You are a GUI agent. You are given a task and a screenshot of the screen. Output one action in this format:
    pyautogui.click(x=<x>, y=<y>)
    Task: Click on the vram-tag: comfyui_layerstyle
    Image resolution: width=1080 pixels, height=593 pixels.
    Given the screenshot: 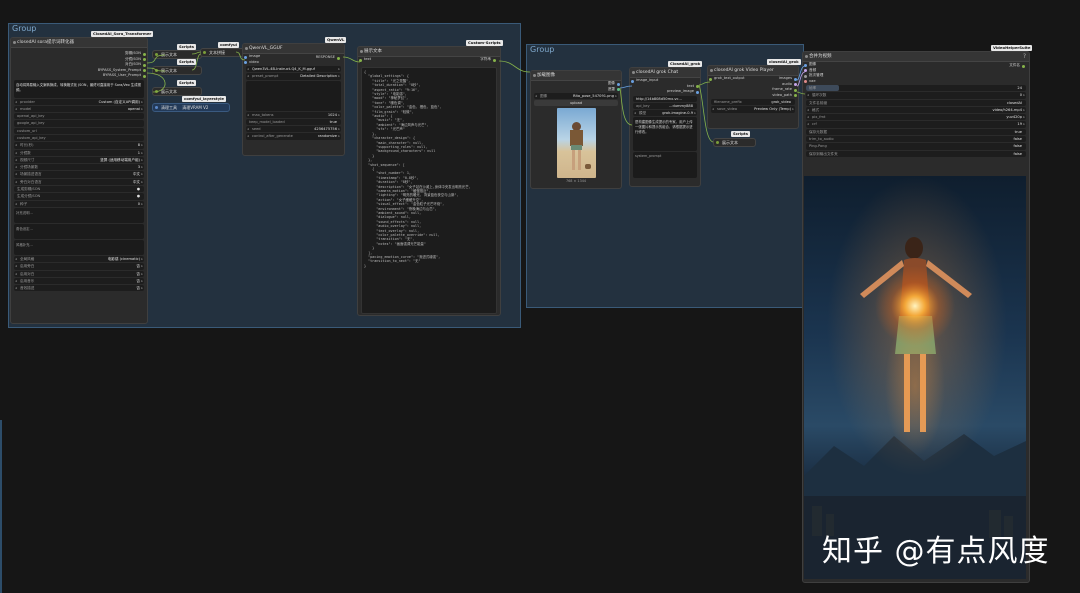 What is the action you would take?
    pyautogui.click(x=204, y=99)
    